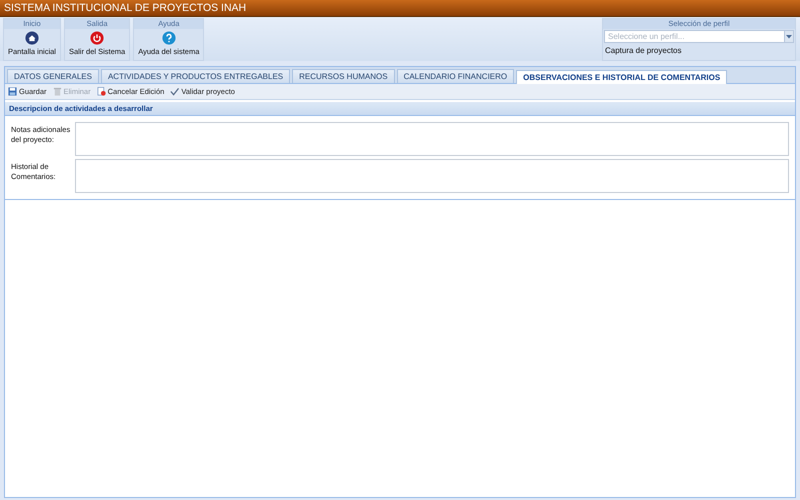 The height and width of the screenshot is (500, 800). What do you see at coordinates (175, 91) in the screenshot?
I see `checkmark-icon` at bounding box center [175, 91].